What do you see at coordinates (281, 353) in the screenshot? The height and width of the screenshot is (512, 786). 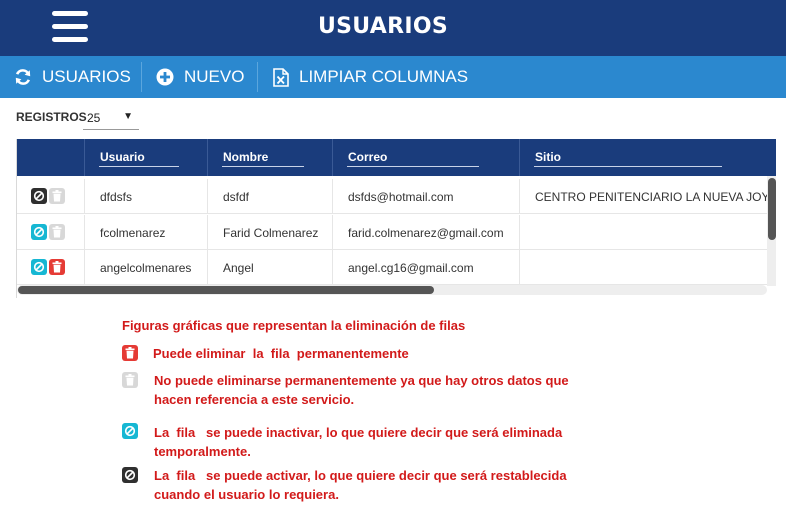 I see `legend-delete-text: Puede eliminar la fila permanentemente` at bounding box center [281, 353].